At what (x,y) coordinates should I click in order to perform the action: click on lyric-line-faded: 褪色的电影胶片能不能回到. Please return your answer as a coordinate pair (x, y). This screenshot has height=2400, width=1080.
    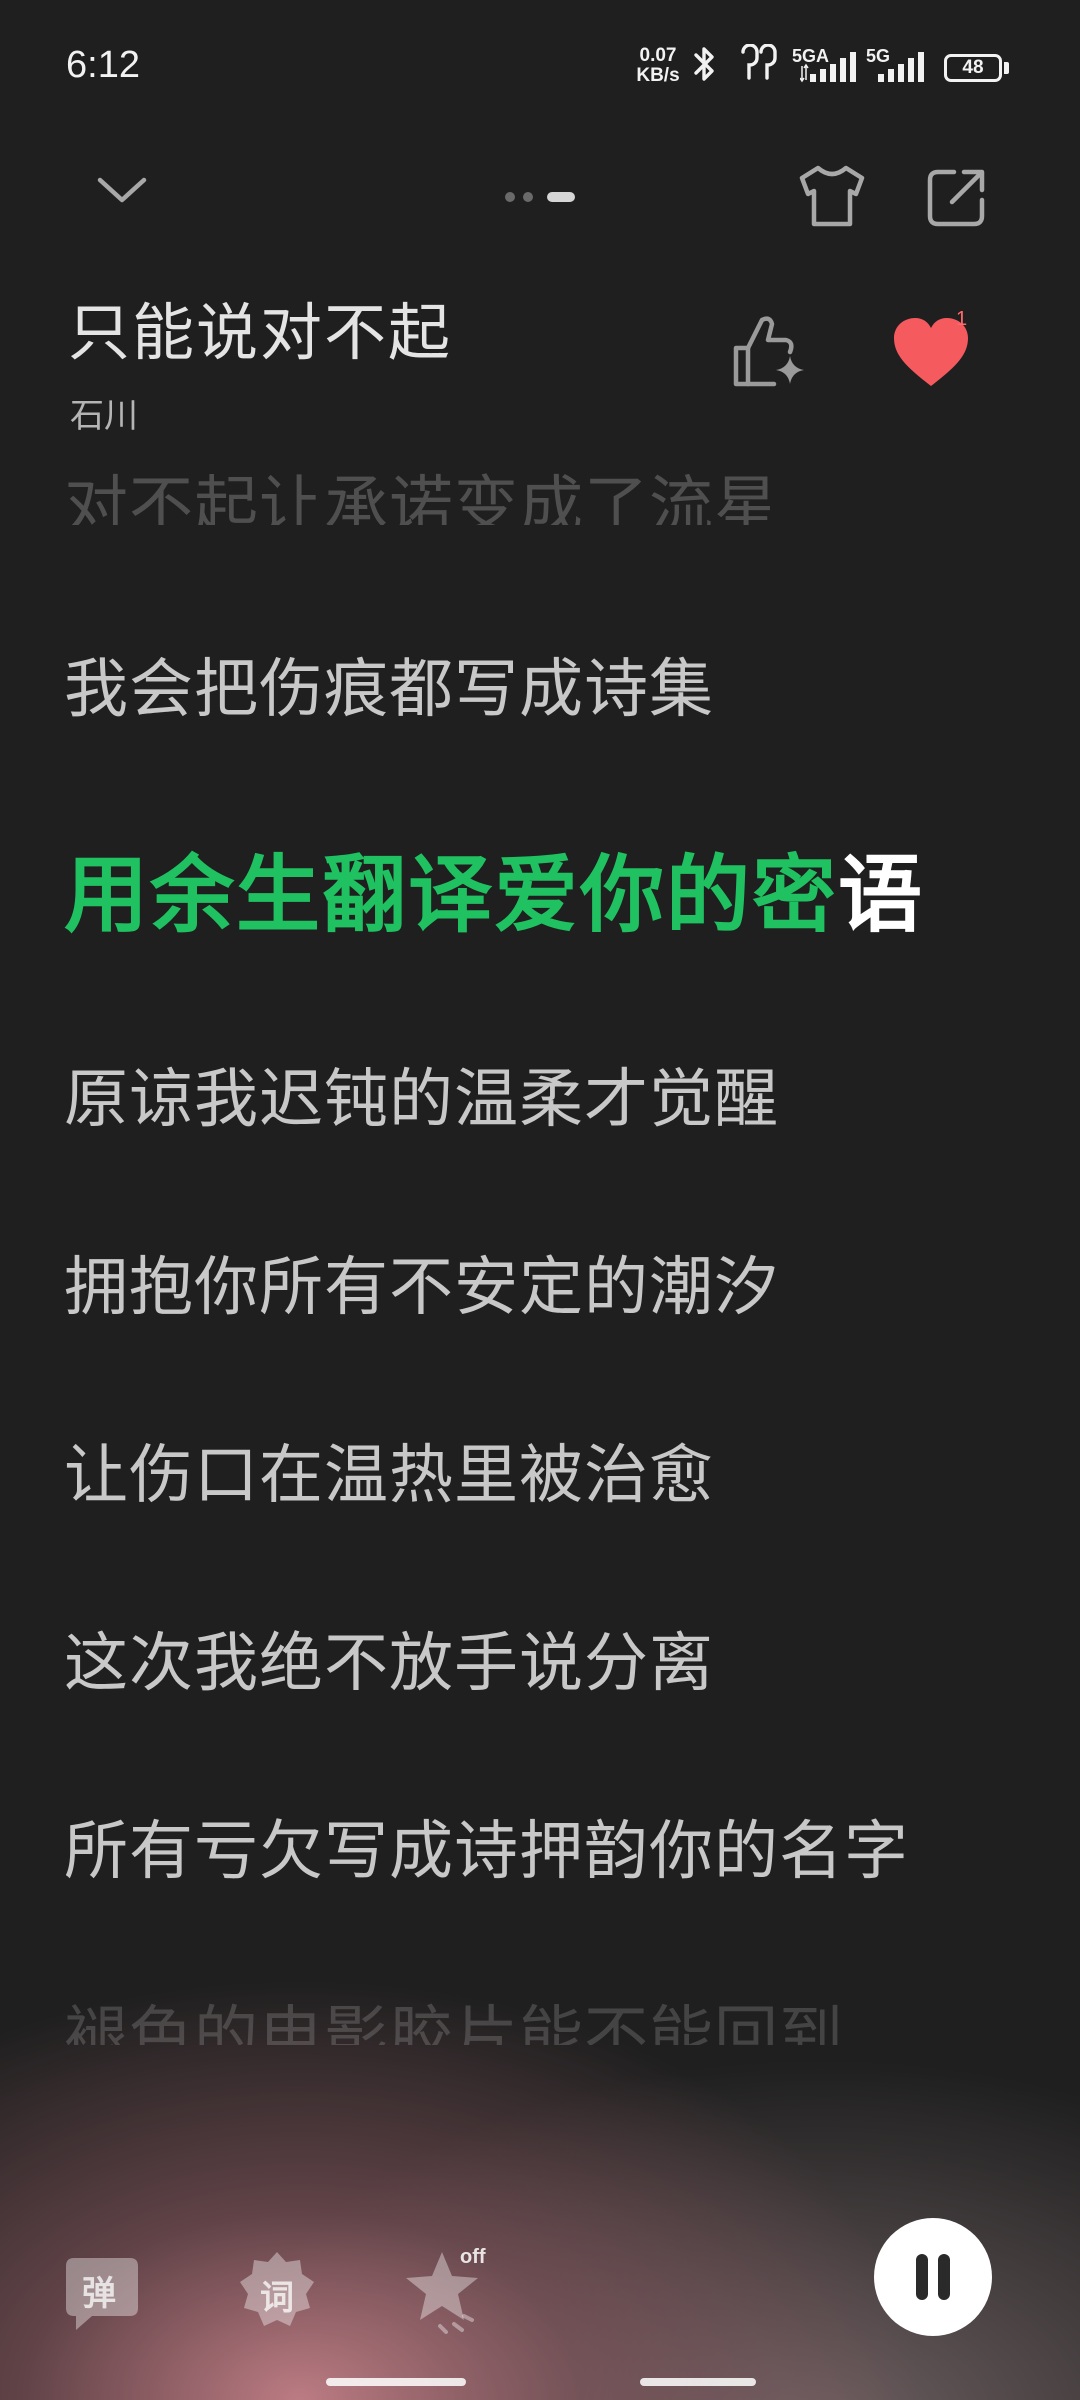
    Looking at the image, I should click on (454, 2022).